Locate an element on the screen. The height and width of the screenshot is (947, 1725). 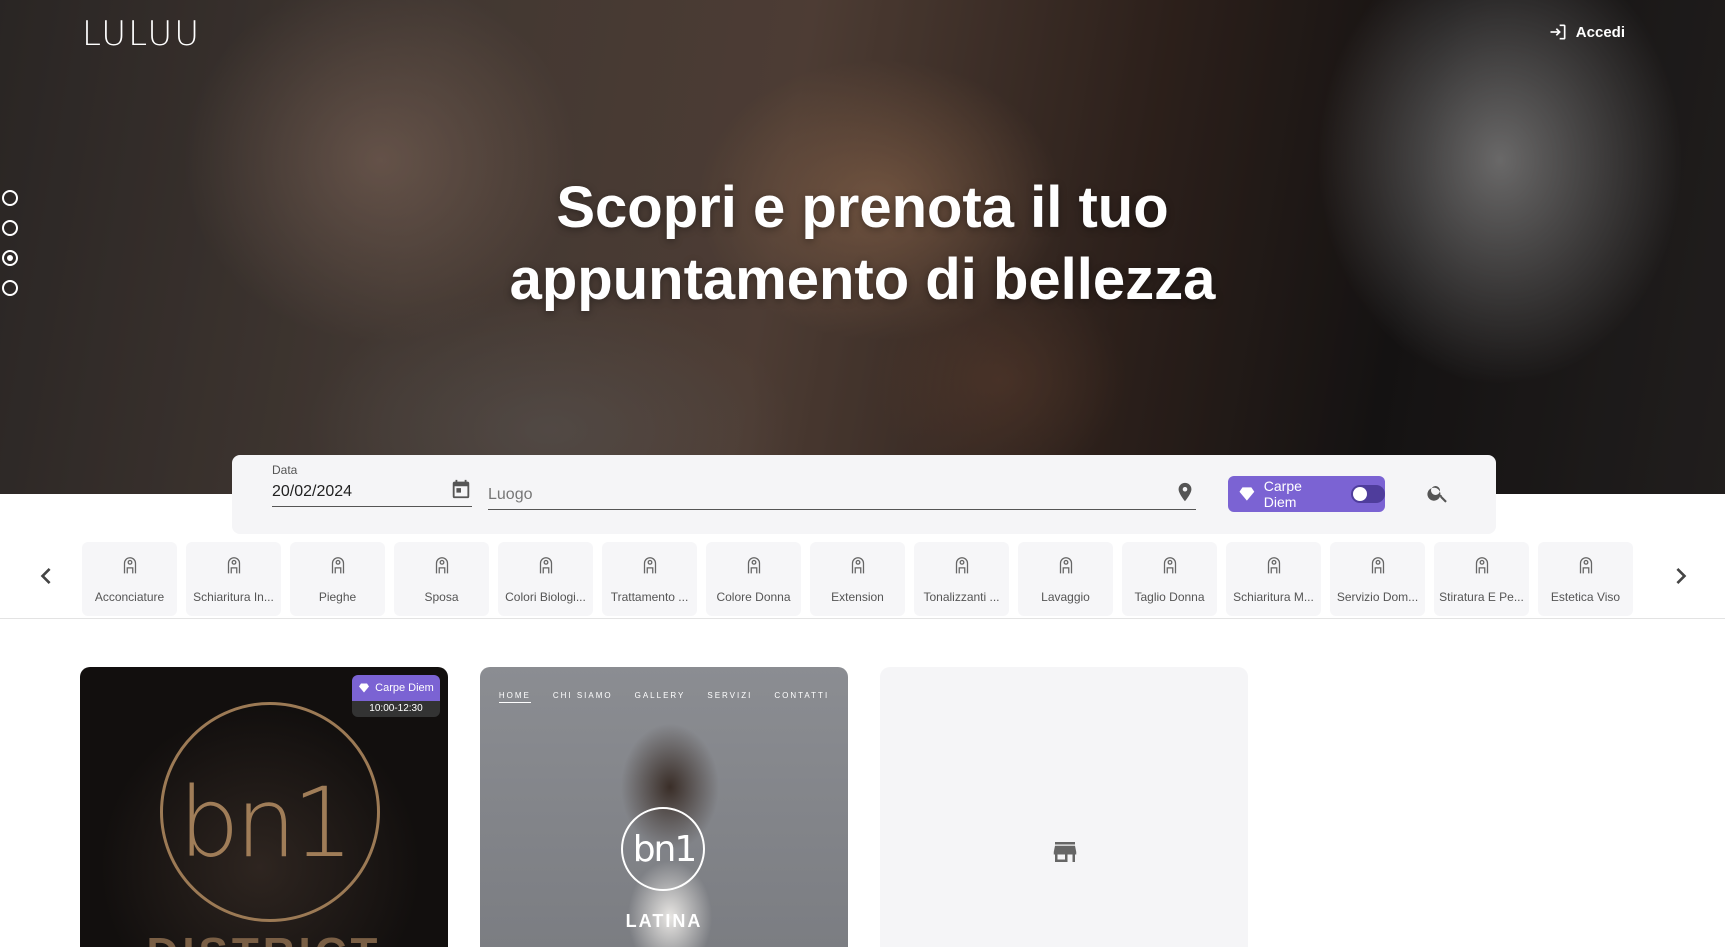
site-nav-item: CONTATTI is located at coordinates (802, 695).